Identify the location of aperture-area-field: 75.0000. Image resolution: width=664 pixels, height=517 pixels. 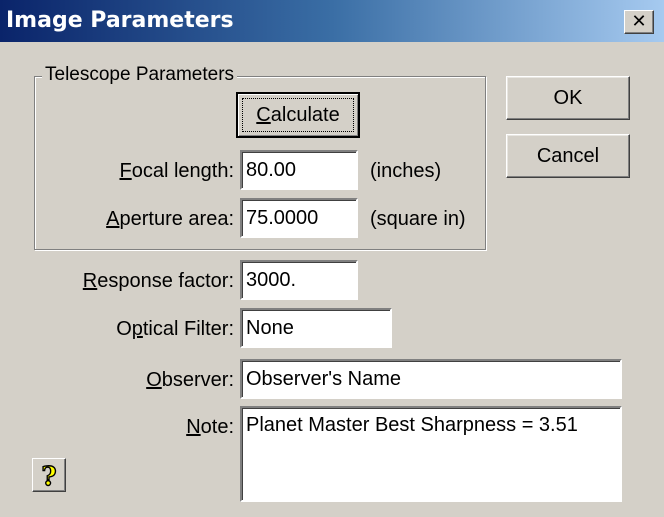
(299, 218).